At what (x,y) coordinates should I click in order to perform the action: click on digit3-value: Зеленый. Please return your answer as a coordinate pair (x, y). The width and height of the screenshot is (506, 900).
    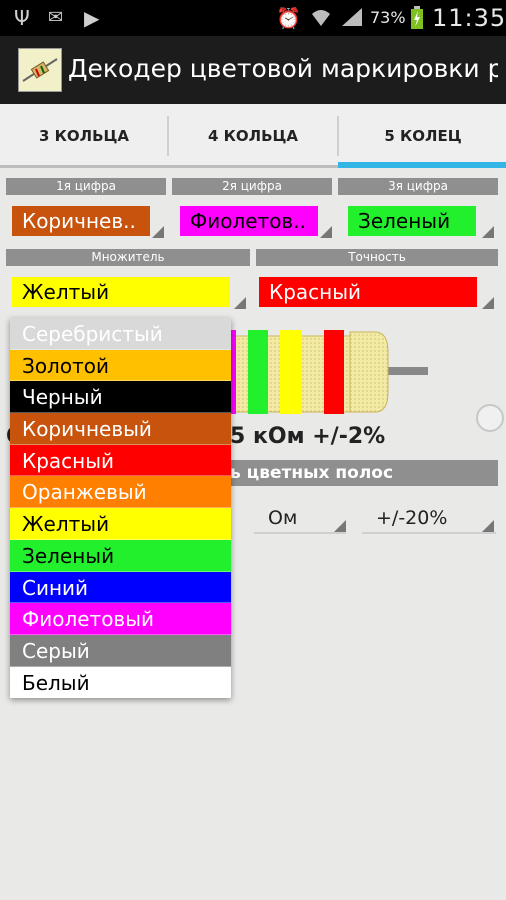
    Looking at the image, I should click on (404, 221).